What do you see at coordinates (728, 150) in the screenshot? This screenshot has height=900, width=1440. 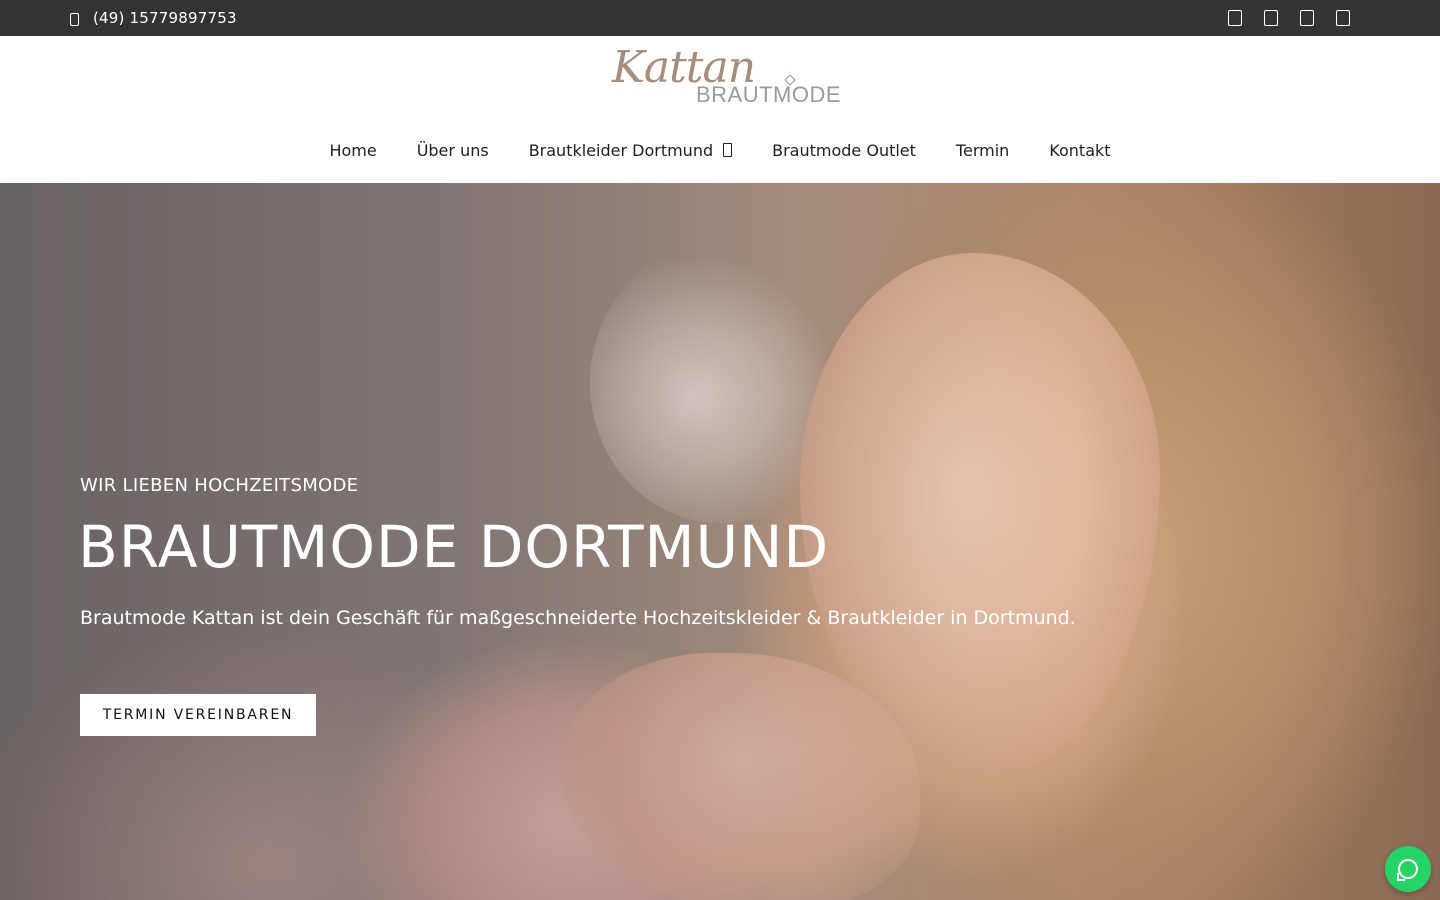 I see `chevron-down-icon` at bounding box center [728, 150].